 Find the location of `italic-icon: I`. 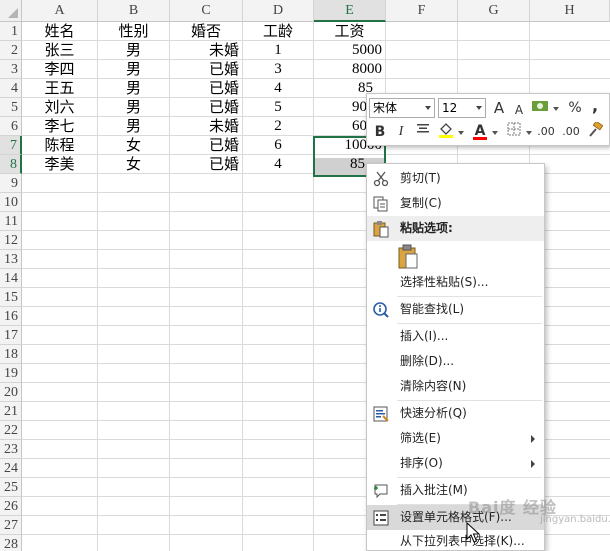

italic-icon: I is located at coordinates (401, 132).